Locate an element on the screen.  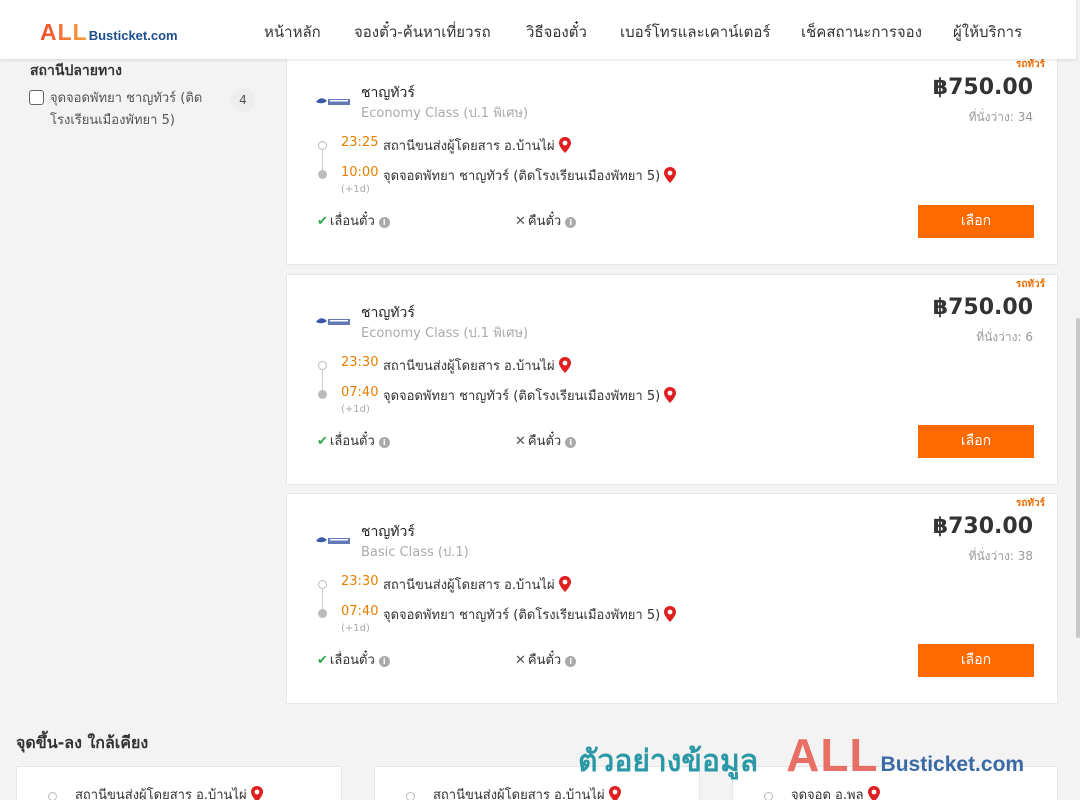
nav-providers: ผู้ให้บริการ is located at coordinates (987, 32).